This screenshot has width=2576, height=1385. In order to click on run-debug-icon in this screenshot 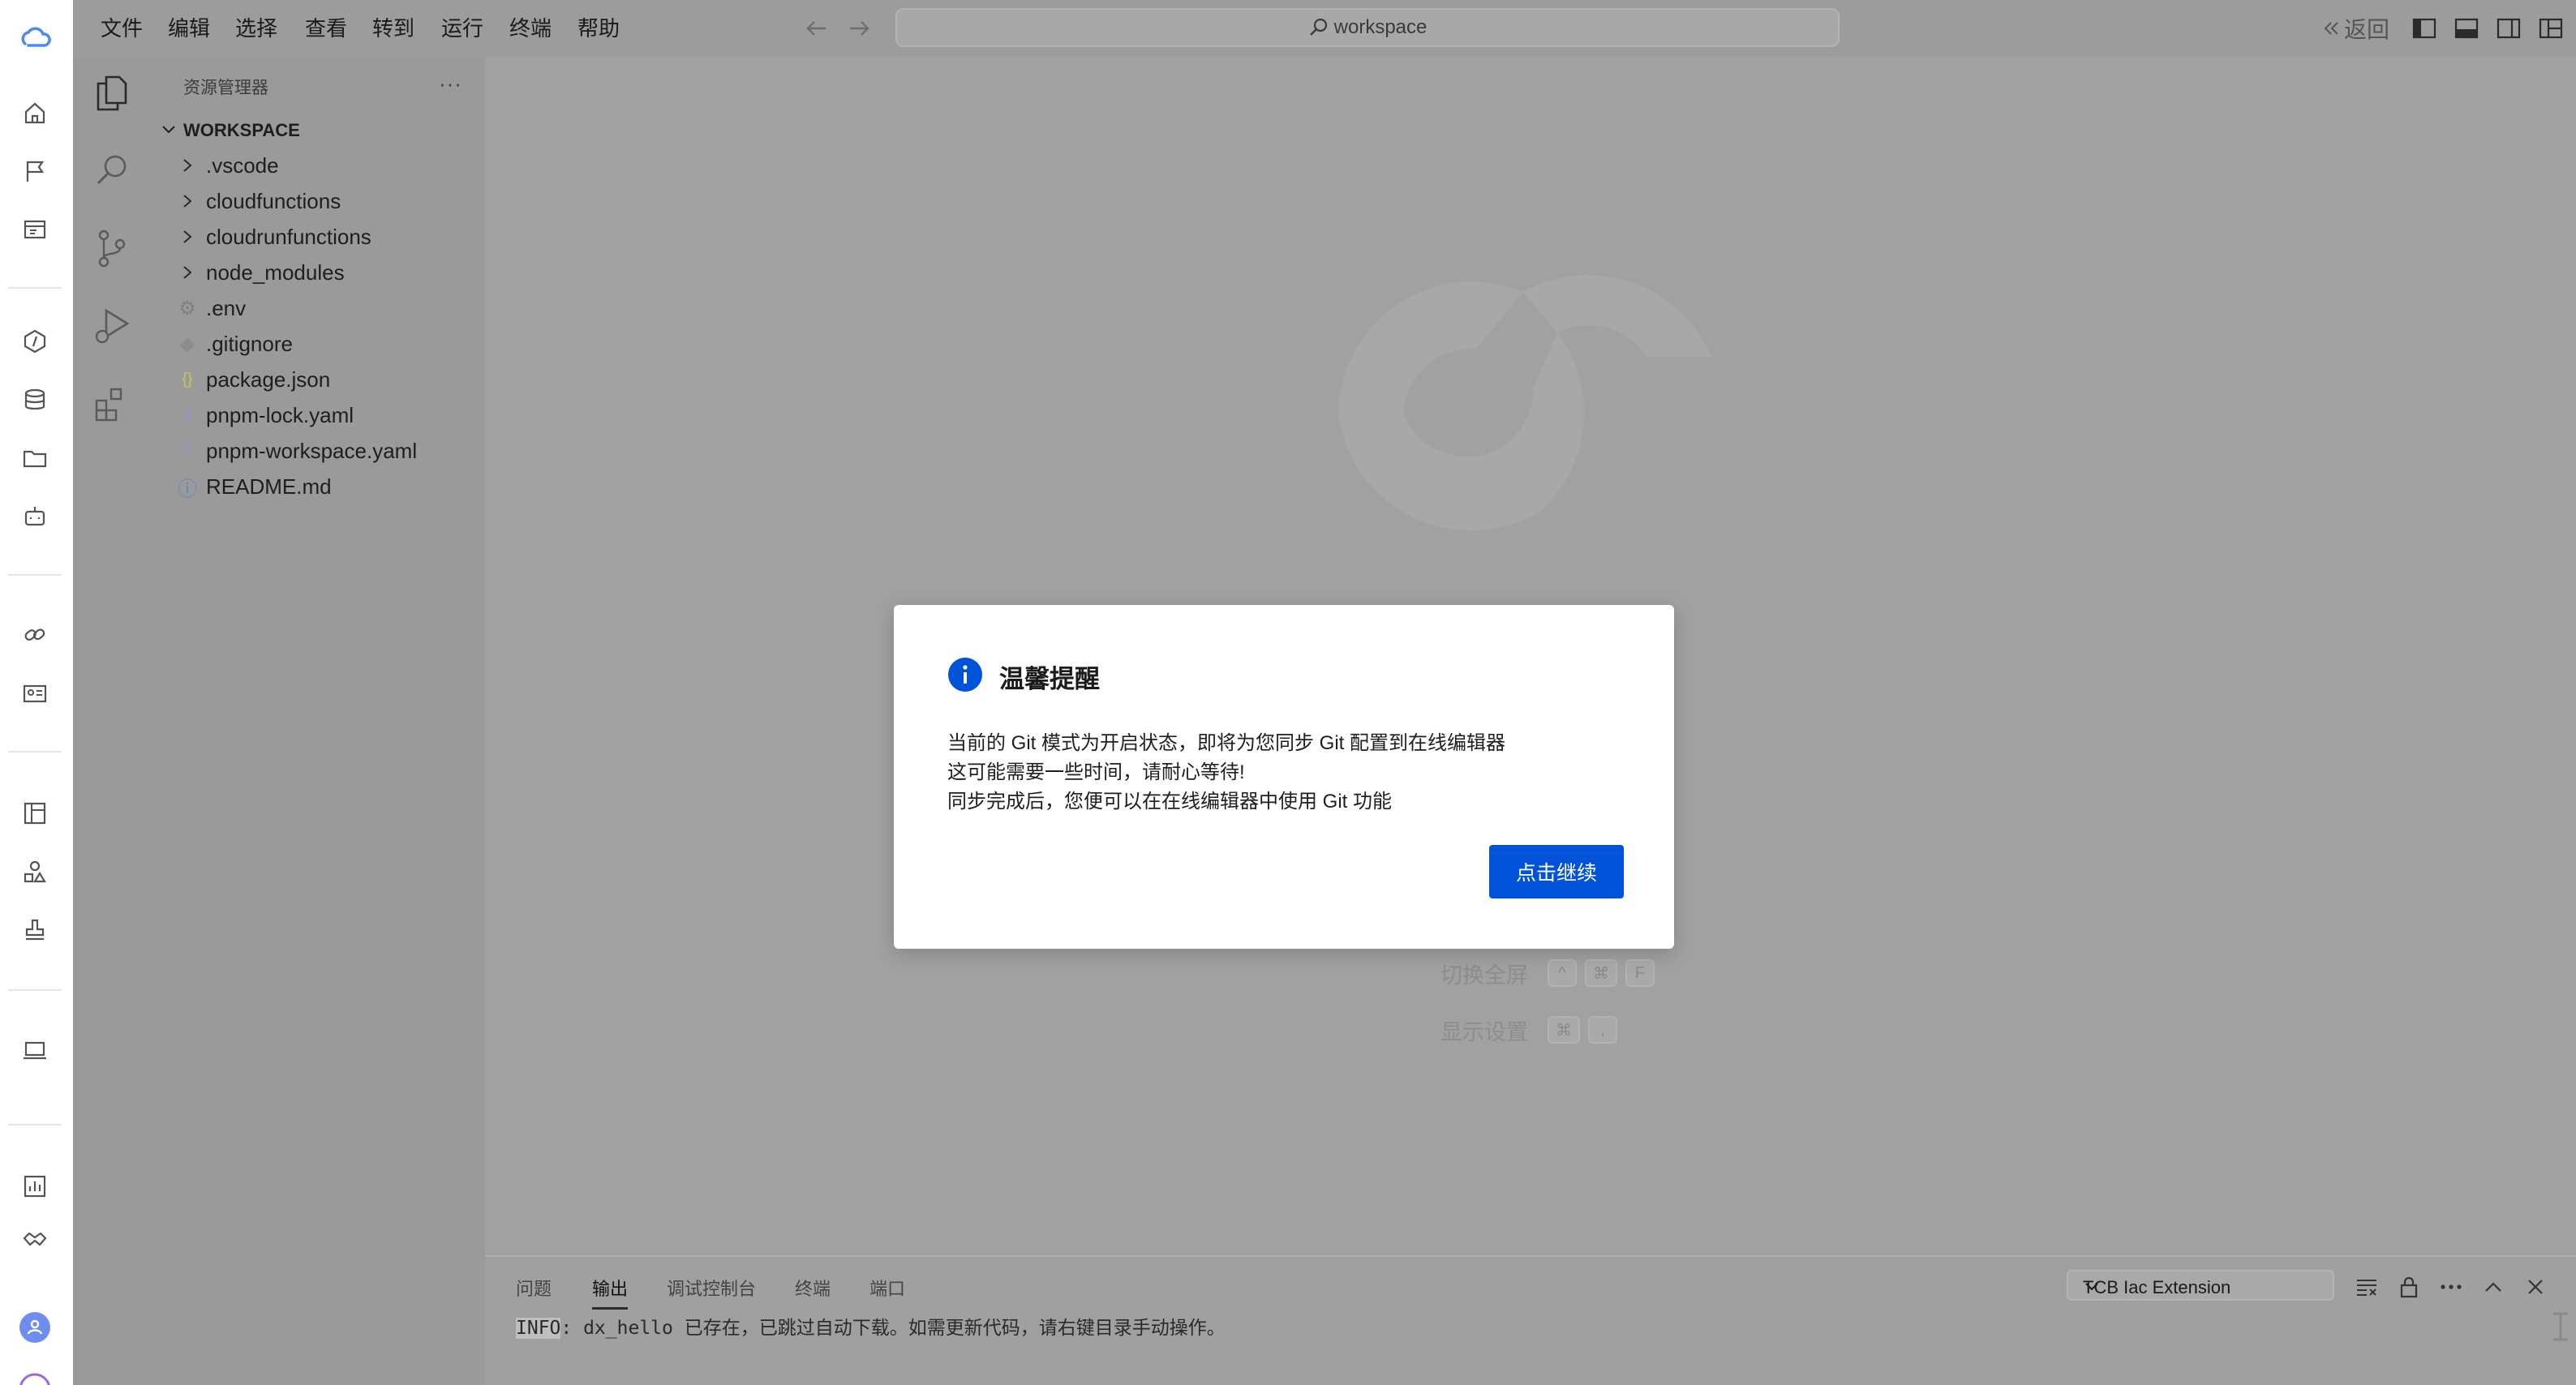, I will do `click(112, 326)`.